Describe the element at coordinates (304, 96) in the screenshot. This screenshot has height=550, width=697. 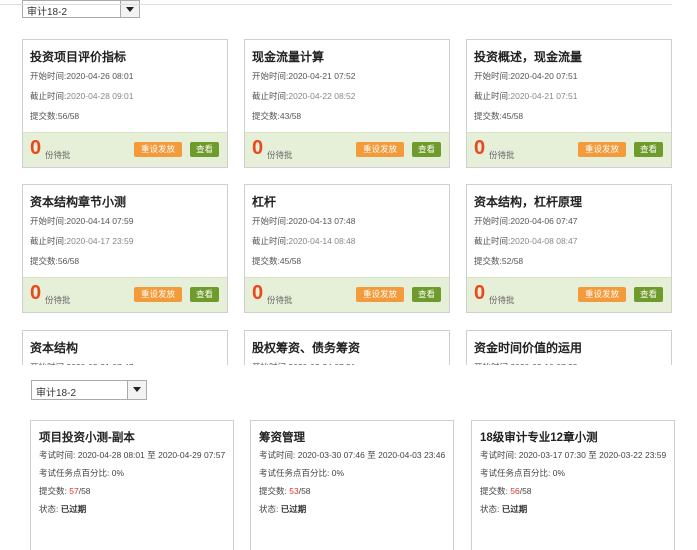
I see `end-time: 截止时间:2020-04-22 08:52` at that location.